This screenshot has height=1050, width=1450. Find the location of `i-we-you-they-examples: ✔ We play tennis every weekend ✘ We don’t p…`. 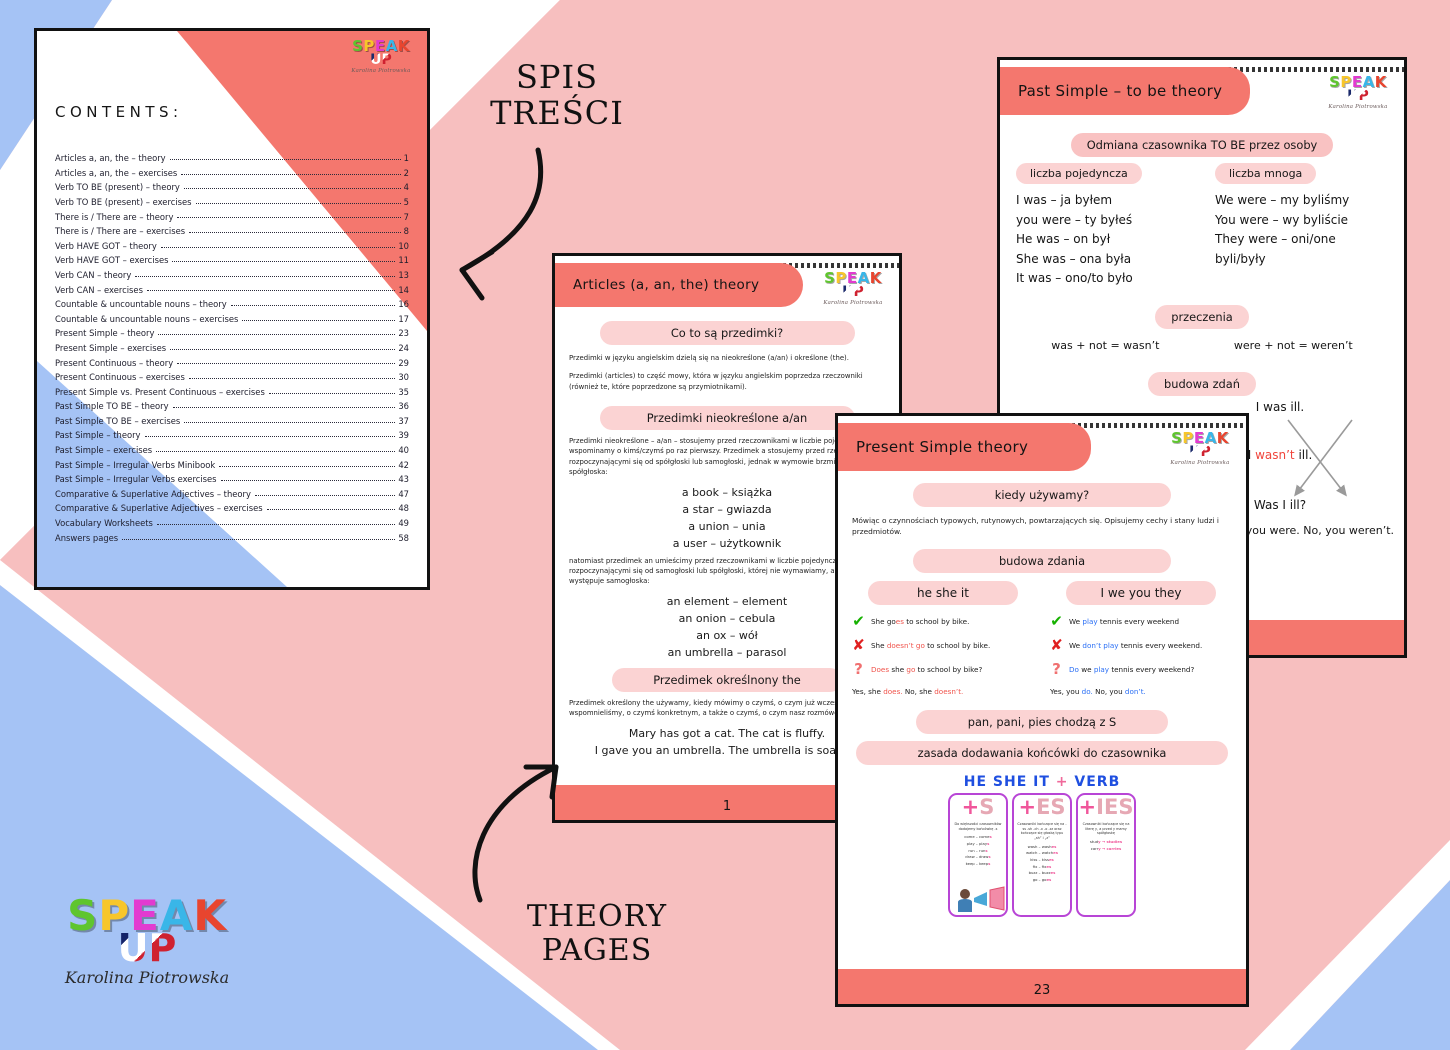

i-we-you-they-examples: ✔ We play tennis every weekend ✘ We don’t p… is located at coordinates (1141, 645).